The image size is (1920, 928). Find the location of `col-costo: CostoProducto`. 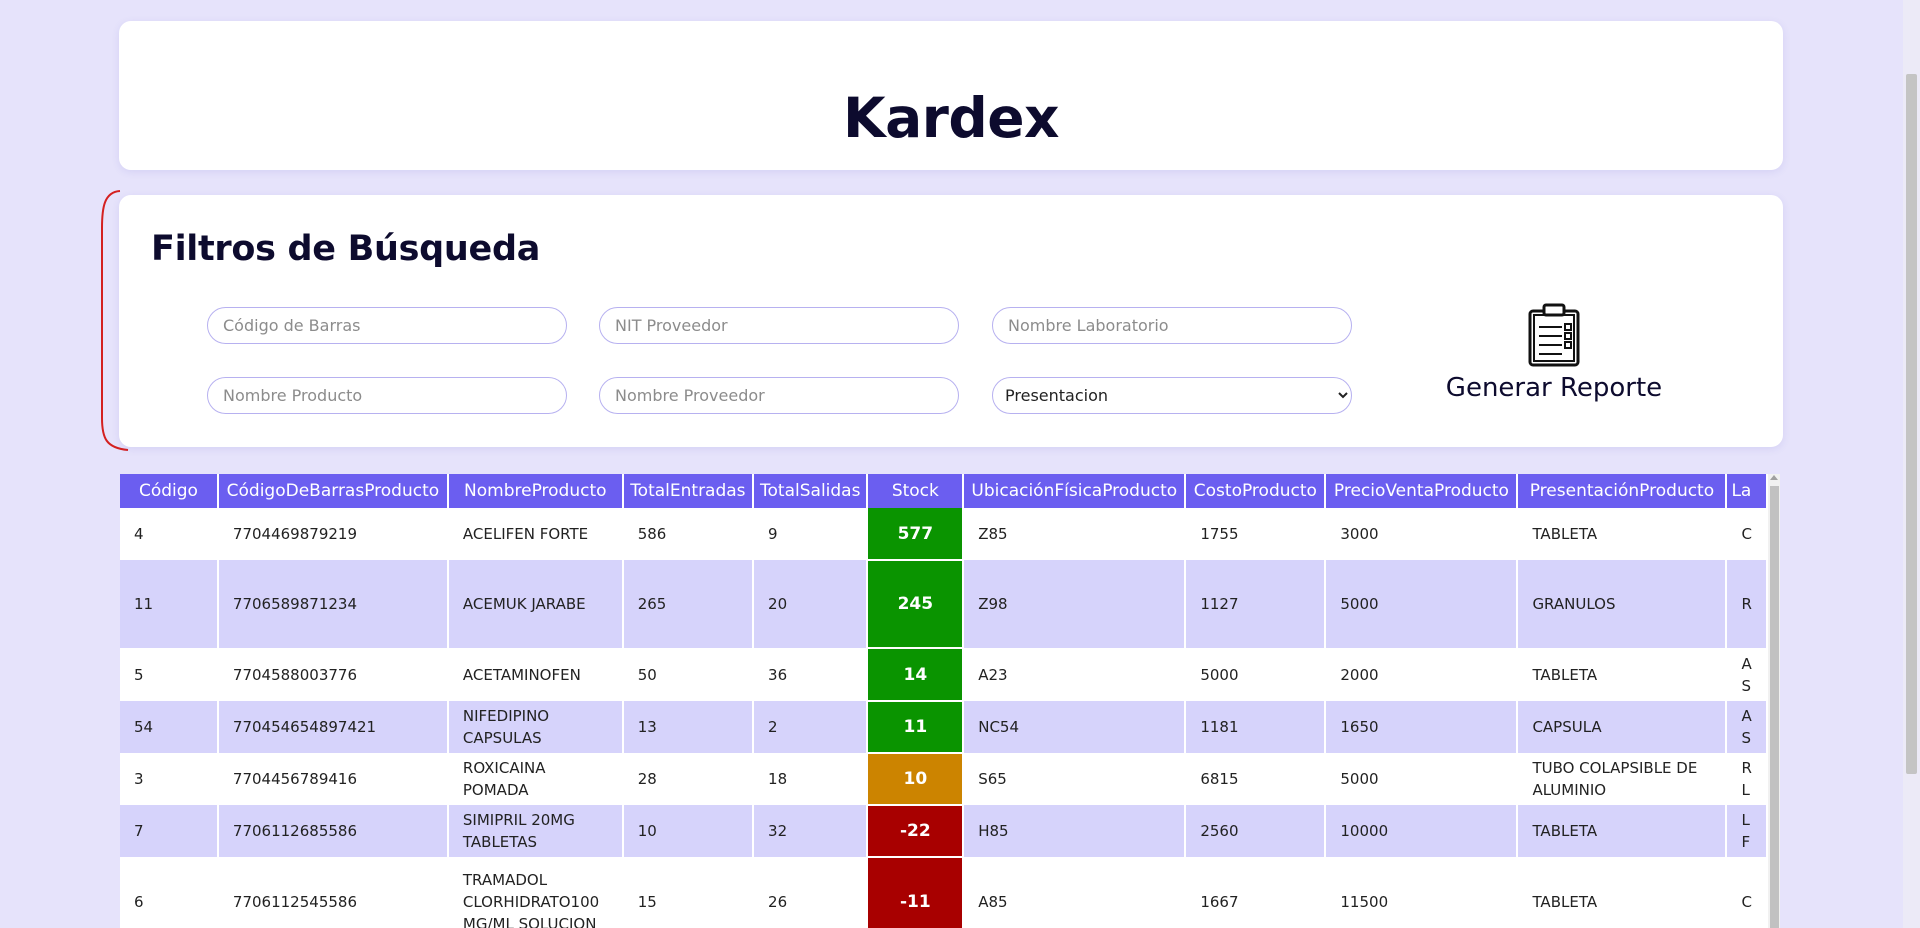

col-costo: CostoProducto is located at coordinates (1256, 491).